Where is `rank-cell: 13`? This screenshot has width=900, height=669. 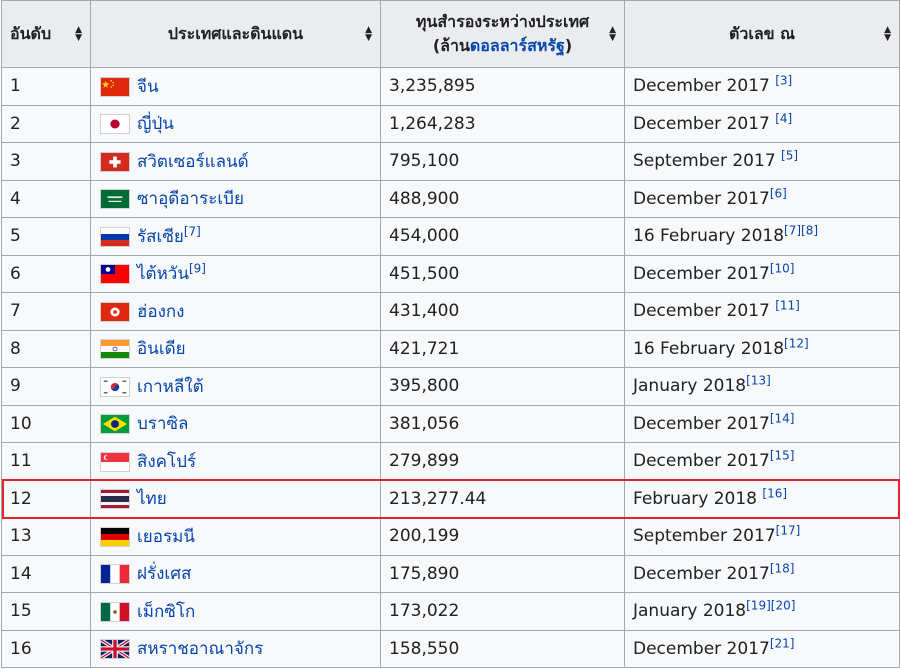 rank-cell: 13 is located at coordinates (46, 536).